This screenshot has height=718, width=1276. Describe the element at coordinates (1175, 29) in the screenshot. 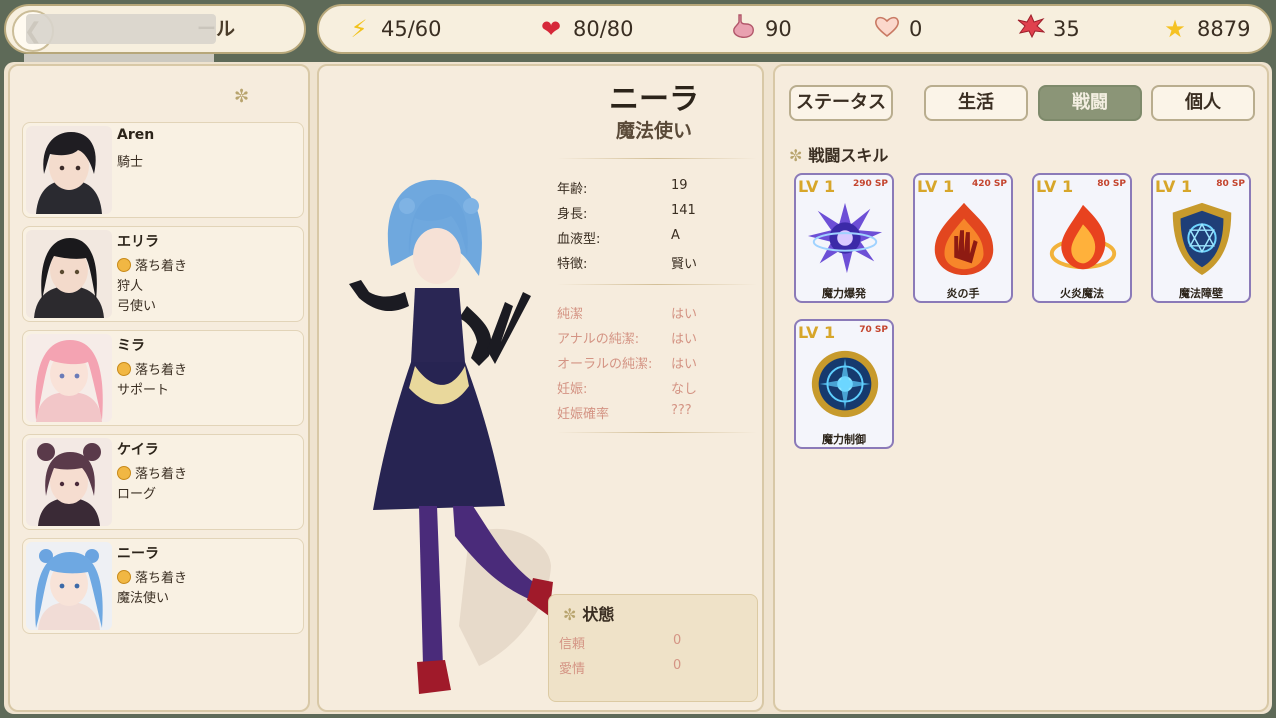

I see `star-icon: ★` at that location.